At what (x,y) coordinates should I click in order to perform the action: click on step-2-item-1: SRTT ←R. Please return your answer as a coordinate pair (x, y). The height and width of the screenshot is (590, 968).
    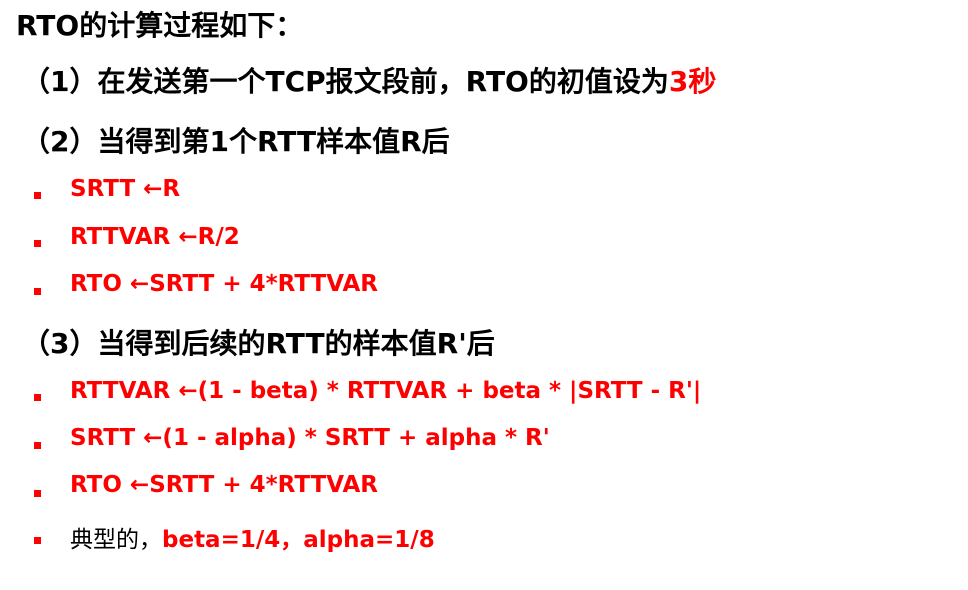
    Looking at the image, I should click on (125, 189).